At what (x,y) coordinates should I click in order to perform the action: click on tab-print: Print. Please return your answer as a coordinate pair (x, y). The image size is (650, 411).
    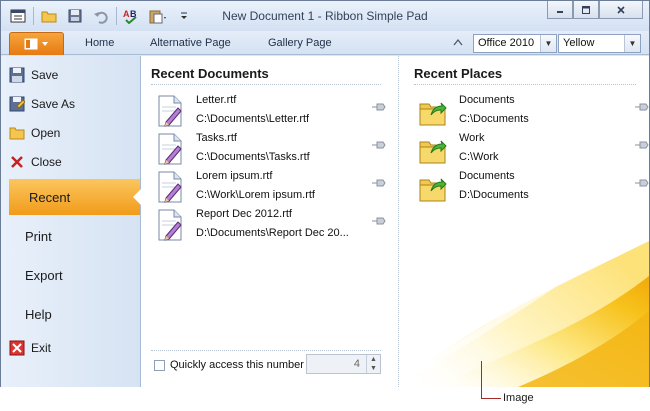
    Looking at the image, I should click on (70, 236).